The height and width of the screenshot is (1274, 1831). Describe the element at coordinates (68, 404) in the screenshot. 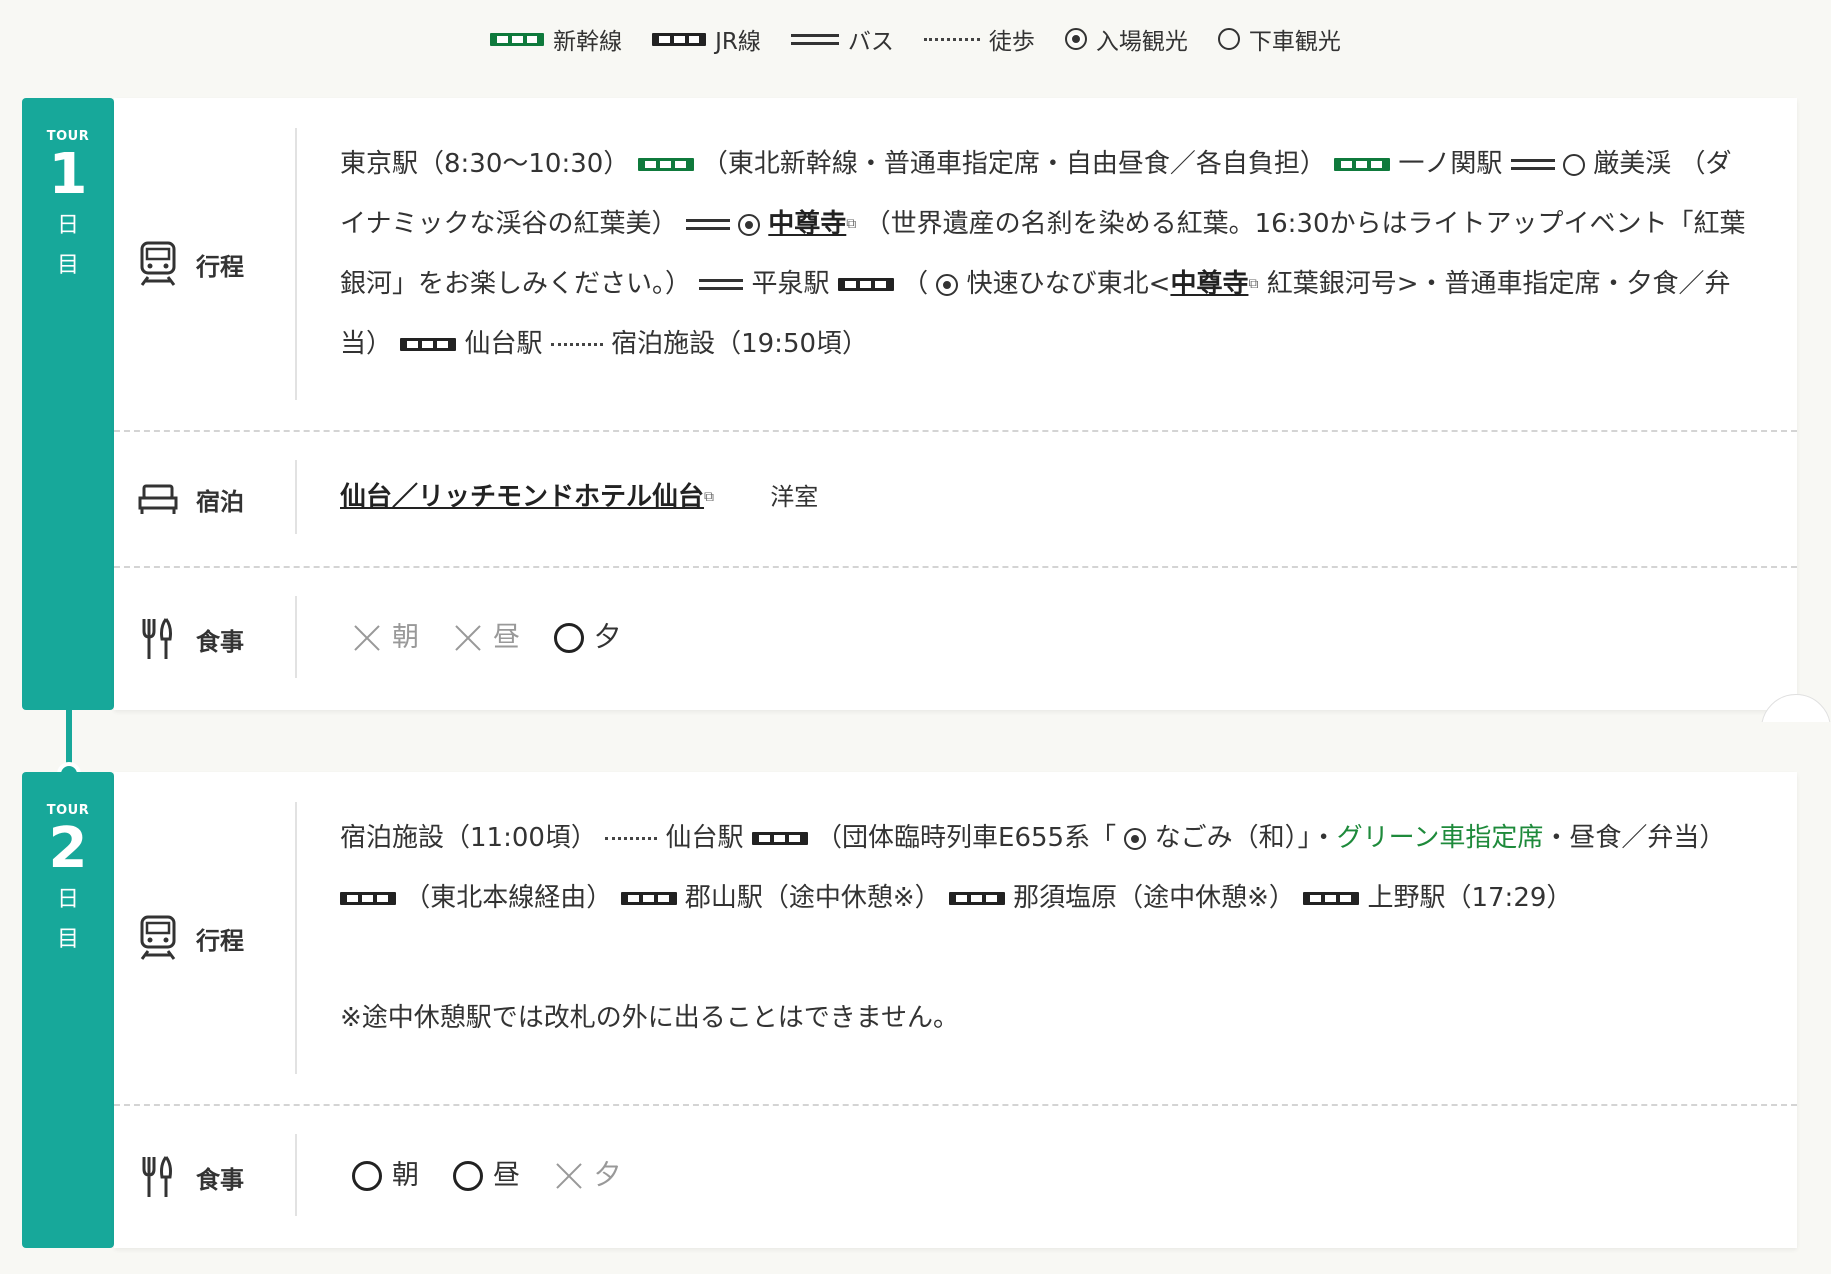

I see `day-tab: TOUR 1 日 目` at that location.